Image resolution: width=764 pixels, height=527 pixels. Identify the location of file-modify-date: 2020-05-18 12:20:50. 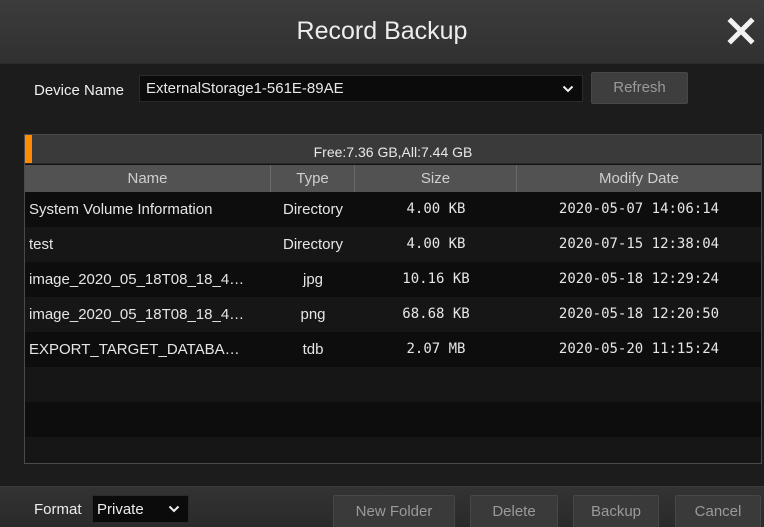
(639, 314).